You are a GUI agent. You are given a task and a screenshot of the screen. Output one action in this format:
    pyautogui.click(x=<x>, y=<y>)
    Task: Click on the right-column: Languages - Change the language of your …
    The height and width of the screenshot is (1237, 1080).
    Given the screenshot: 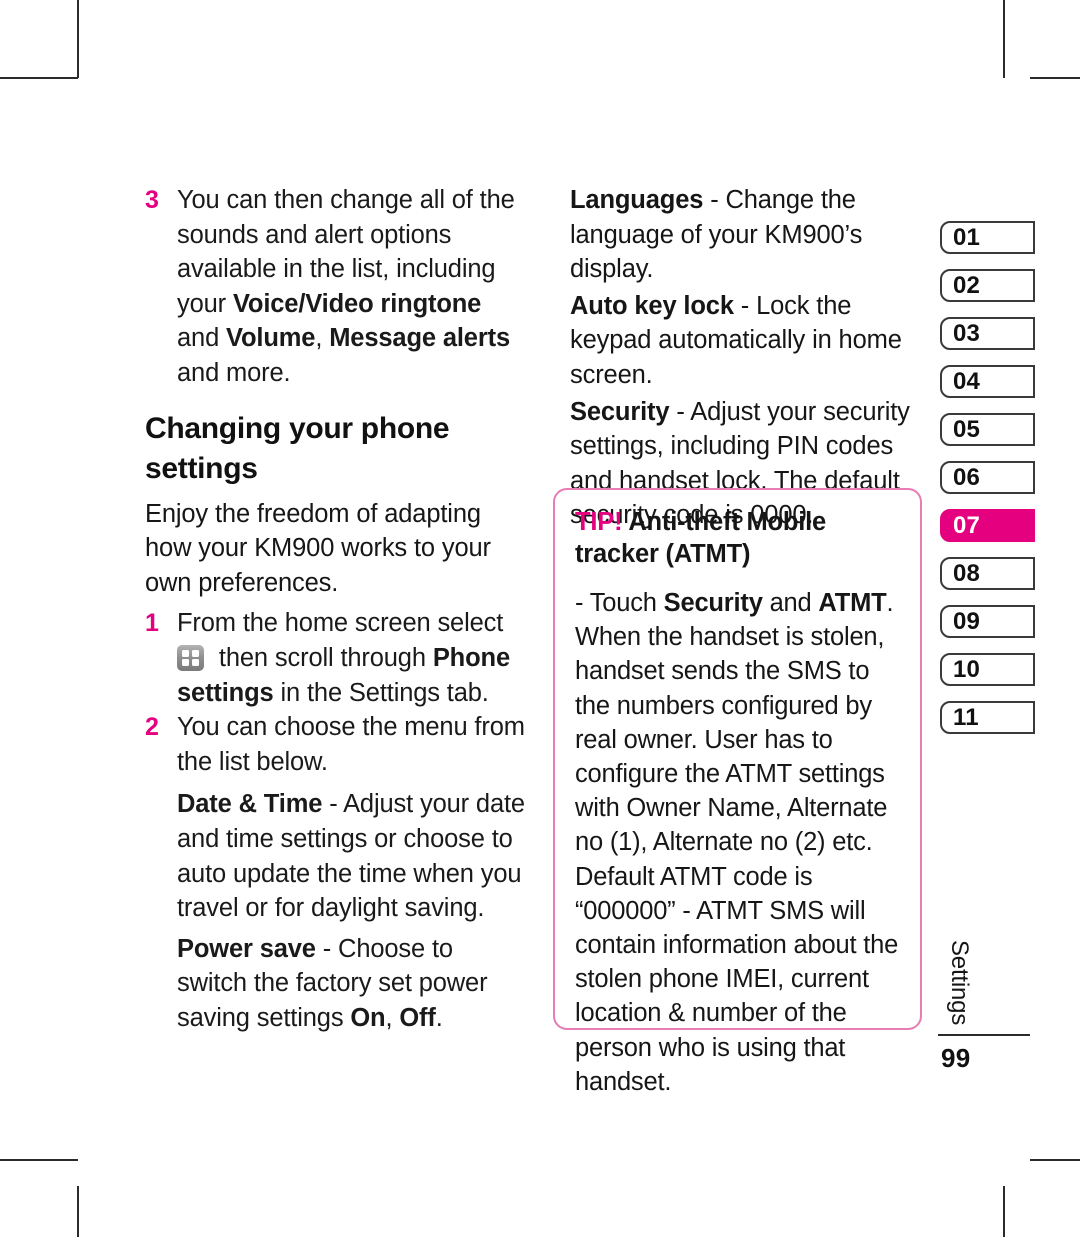 What is the action you would take?
    pyautogui.click(x=746, y=359)
    